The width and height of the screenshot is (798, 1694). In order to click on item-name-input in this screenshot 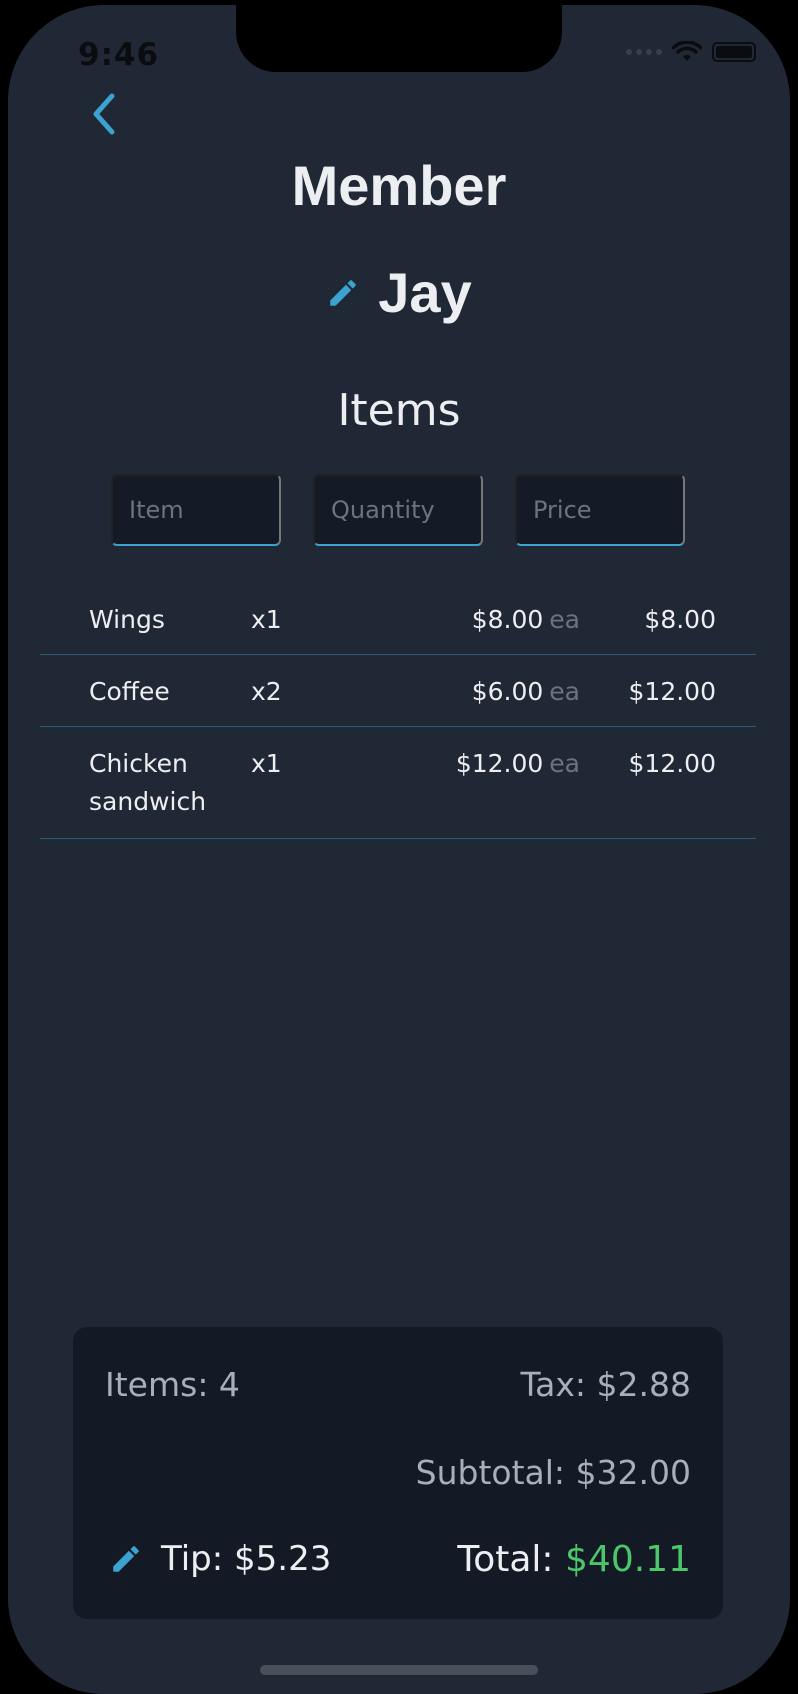, I will do `click(196, 510)`.